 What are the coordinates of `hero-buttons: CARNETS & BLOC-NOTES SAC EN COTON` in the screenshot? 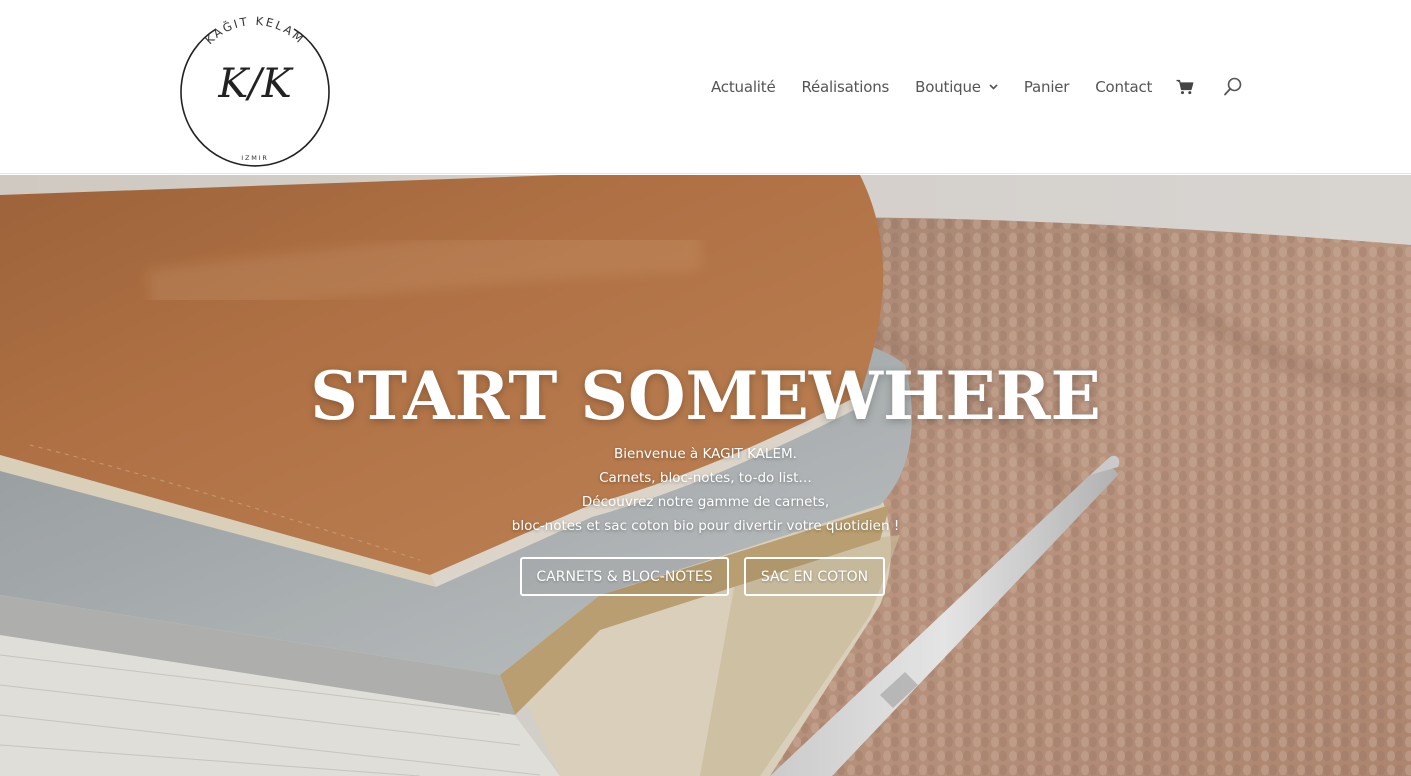 It's located at (702, 576).